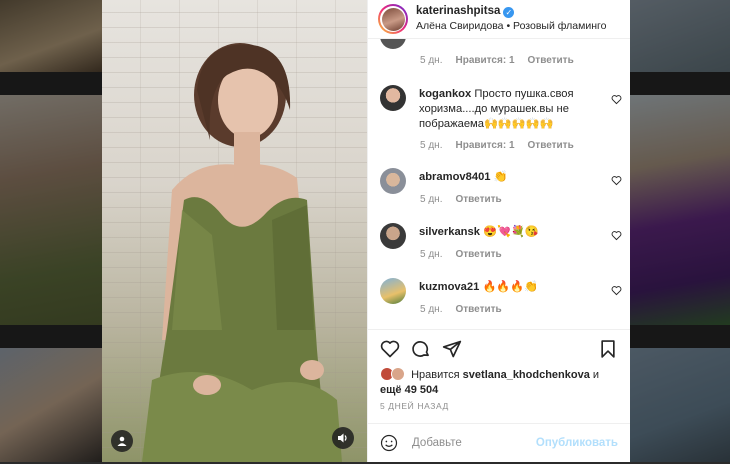  I want to click on verified-badge-icon: ✓, so click(509, 12).